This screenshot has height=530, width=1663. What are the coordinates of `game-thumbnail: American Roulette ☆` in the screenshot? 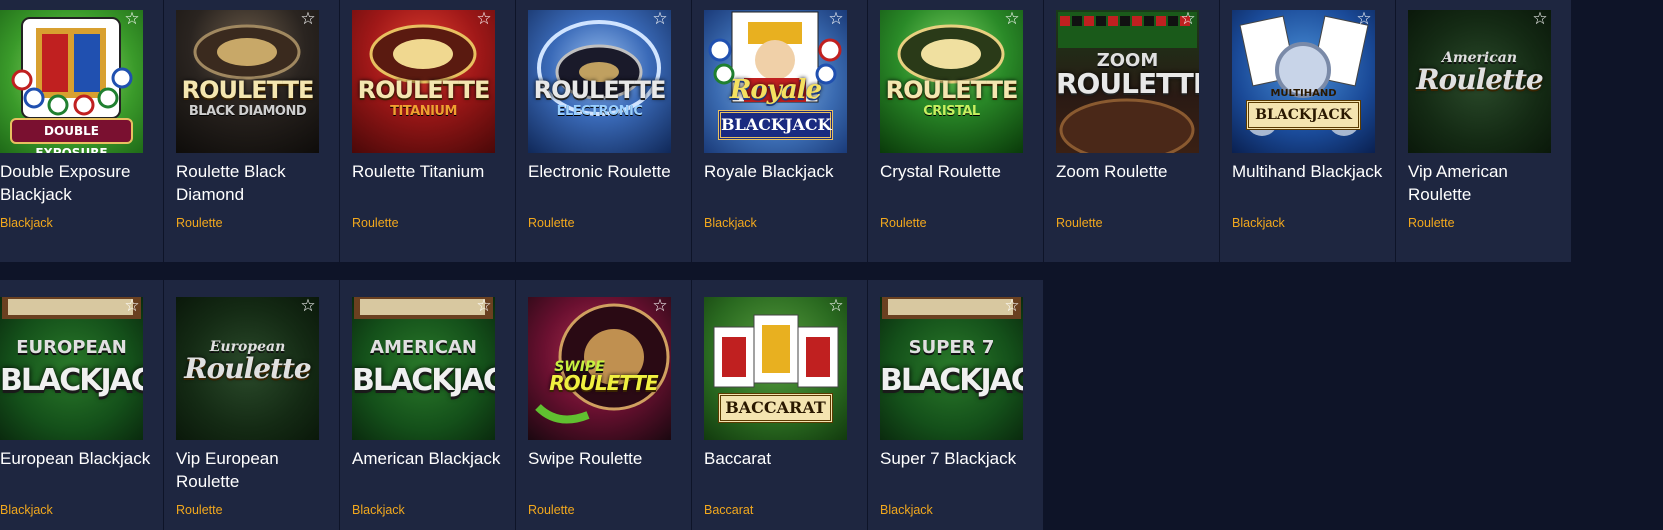 It's located at (1479, 81).